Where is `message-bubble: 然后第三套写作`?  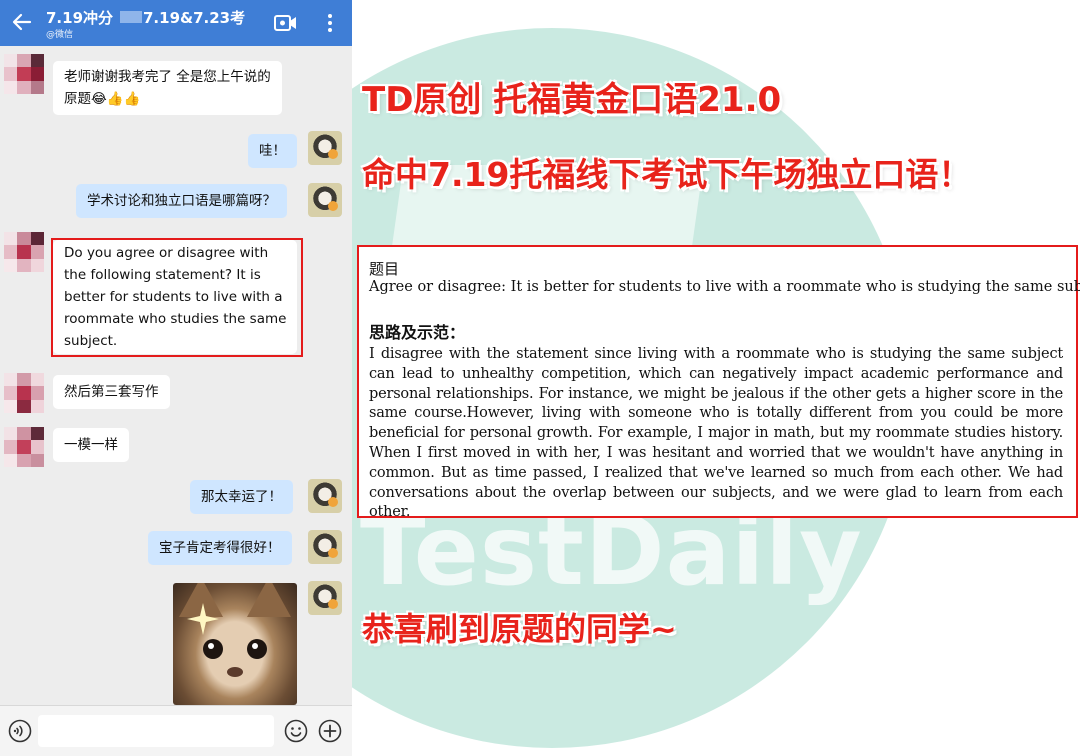 message-bubble: 然后第三套写作 is located at coordinates (111, 392).